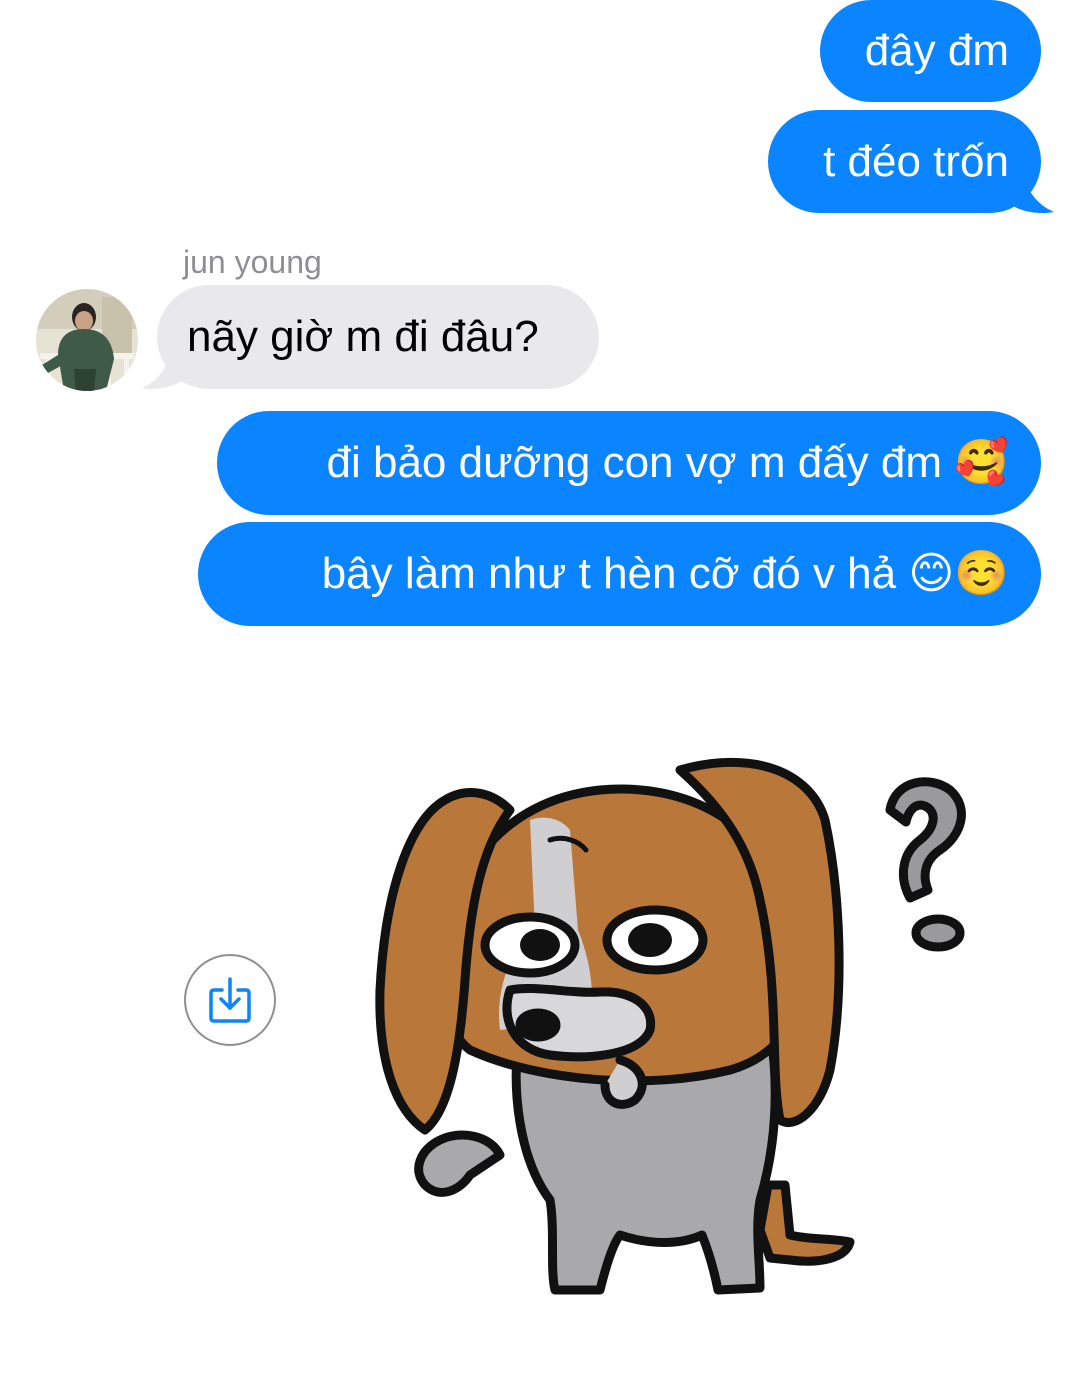 This screenshot has height=1383, width=1080. I want to click on sender-name: jun young, so click(252, 262).